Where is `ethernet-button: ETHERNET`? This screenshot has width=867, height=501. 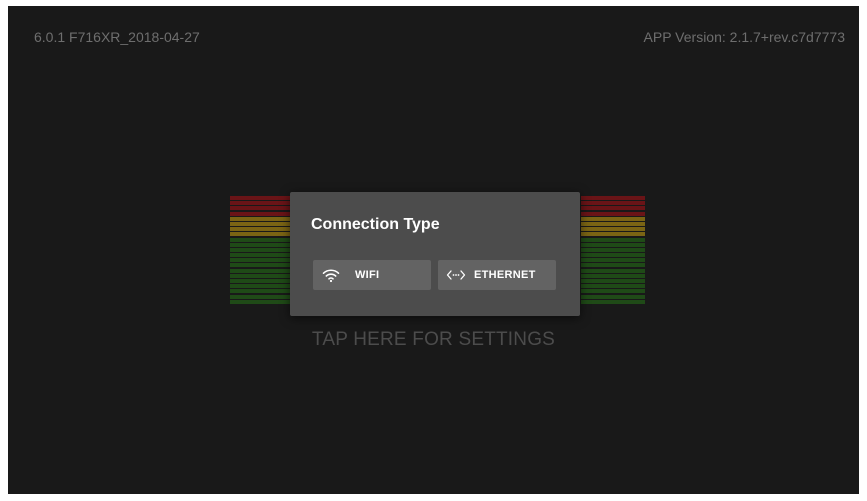
ethernet-button: ETHERNET is located at coordinates (497, 275).